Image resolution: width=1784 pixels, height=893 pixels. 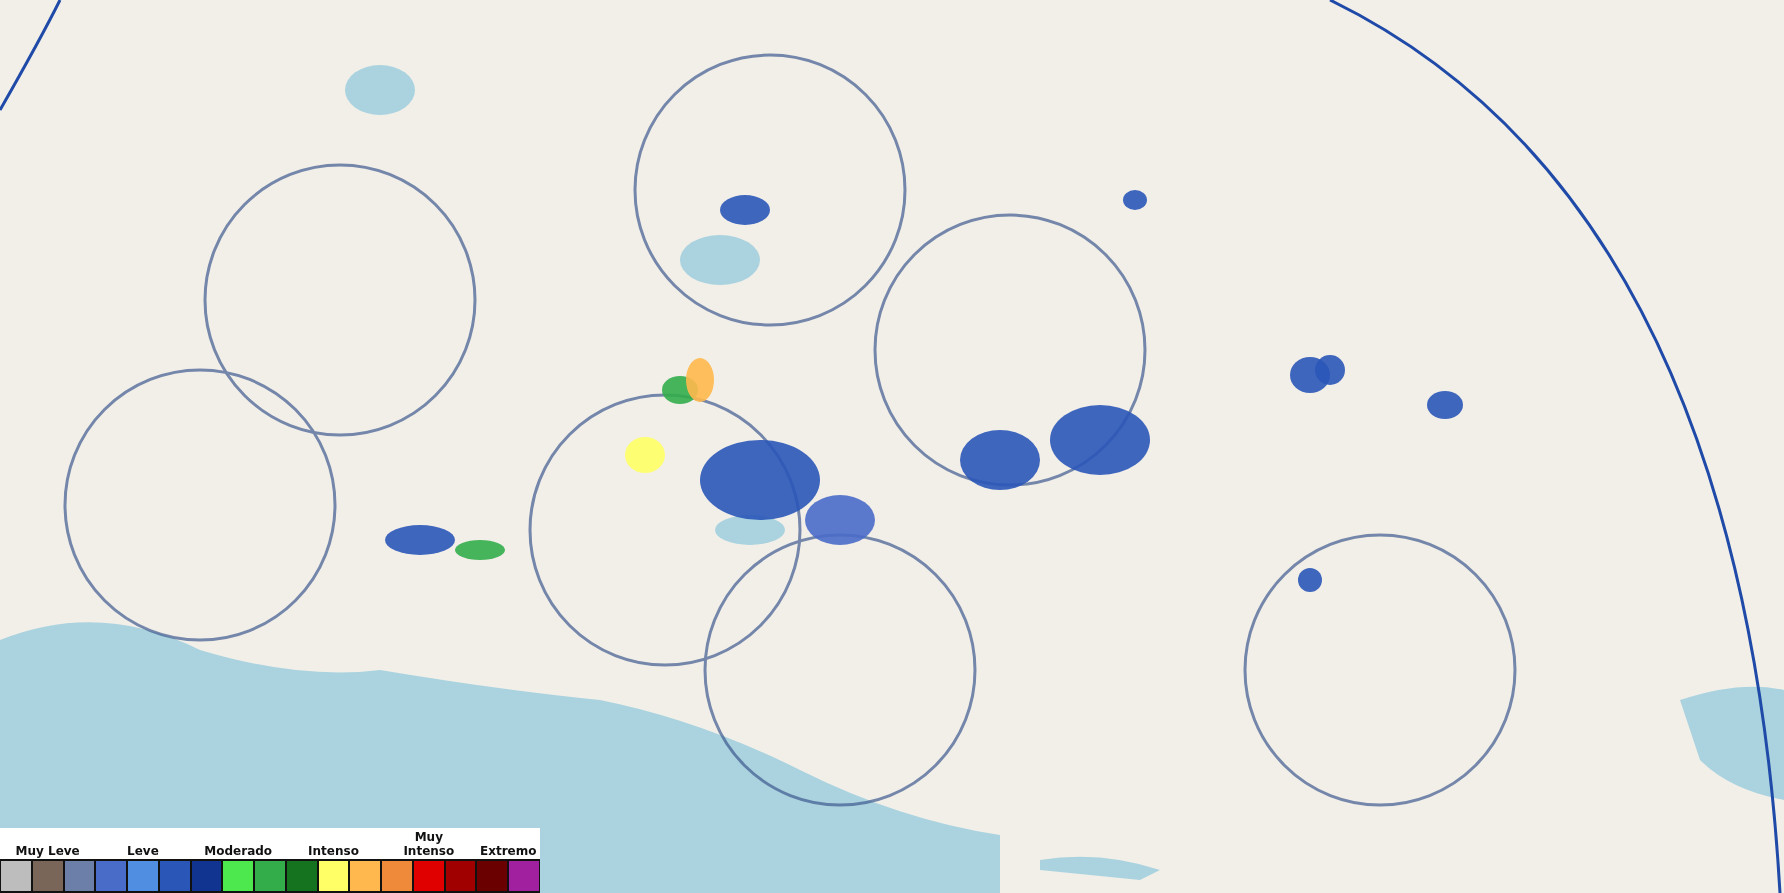 What do you see at coordinates (508, 851) in the screenshot?
I see `legend-label: Extremo` at bounding box center [508, 851].